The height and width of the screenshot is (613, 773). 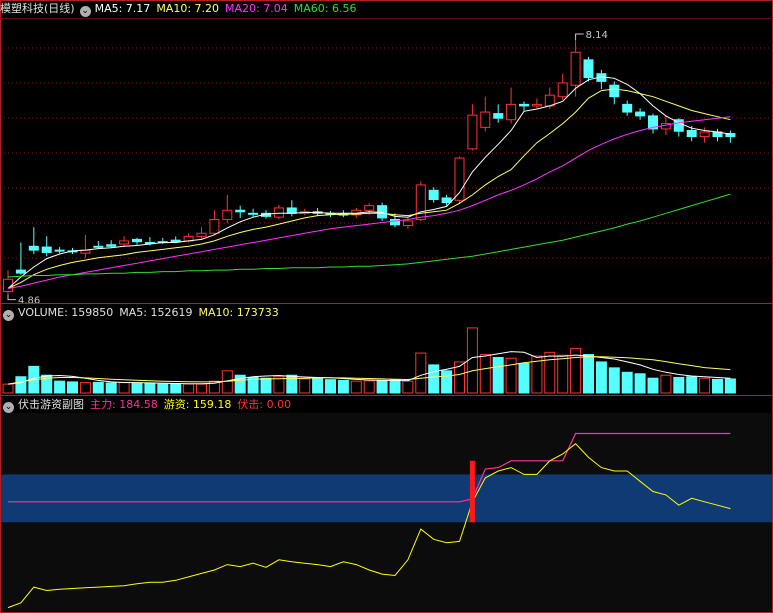 What do you see at coordinates (122, 8) in the screenshot?
I see `ma5-value: MA5: 7.17` at bounding box center [122, 8].